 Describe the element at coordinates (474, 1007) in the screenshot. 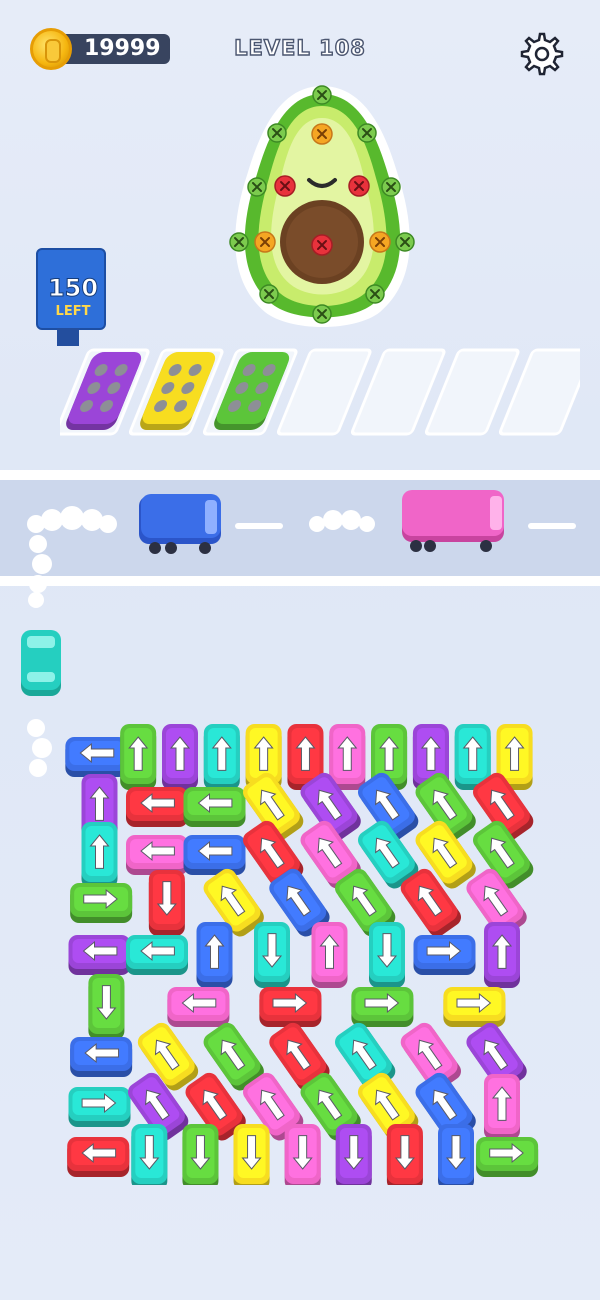

I see `car-yellow-right` at that location.